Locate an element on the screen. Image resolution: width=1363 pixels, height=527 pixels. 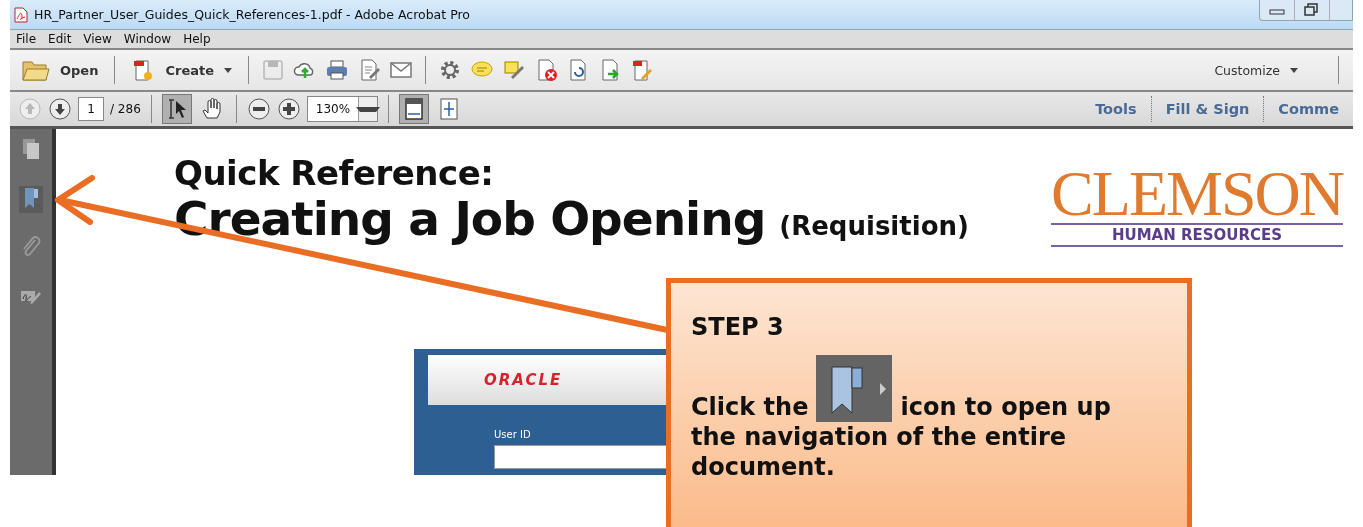
customize-button: Customize is located at coordinates (1256, 70).